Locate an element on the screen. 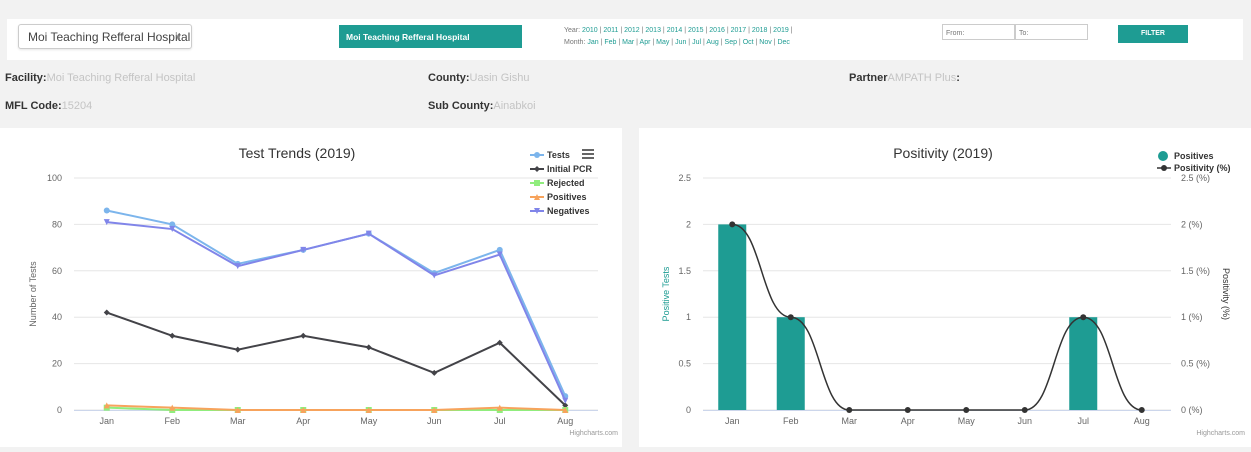 Image resolution: width=1251 pixels, height=452 pixels. county-value: Uasin Gishu is located at coordinates (499, 78).